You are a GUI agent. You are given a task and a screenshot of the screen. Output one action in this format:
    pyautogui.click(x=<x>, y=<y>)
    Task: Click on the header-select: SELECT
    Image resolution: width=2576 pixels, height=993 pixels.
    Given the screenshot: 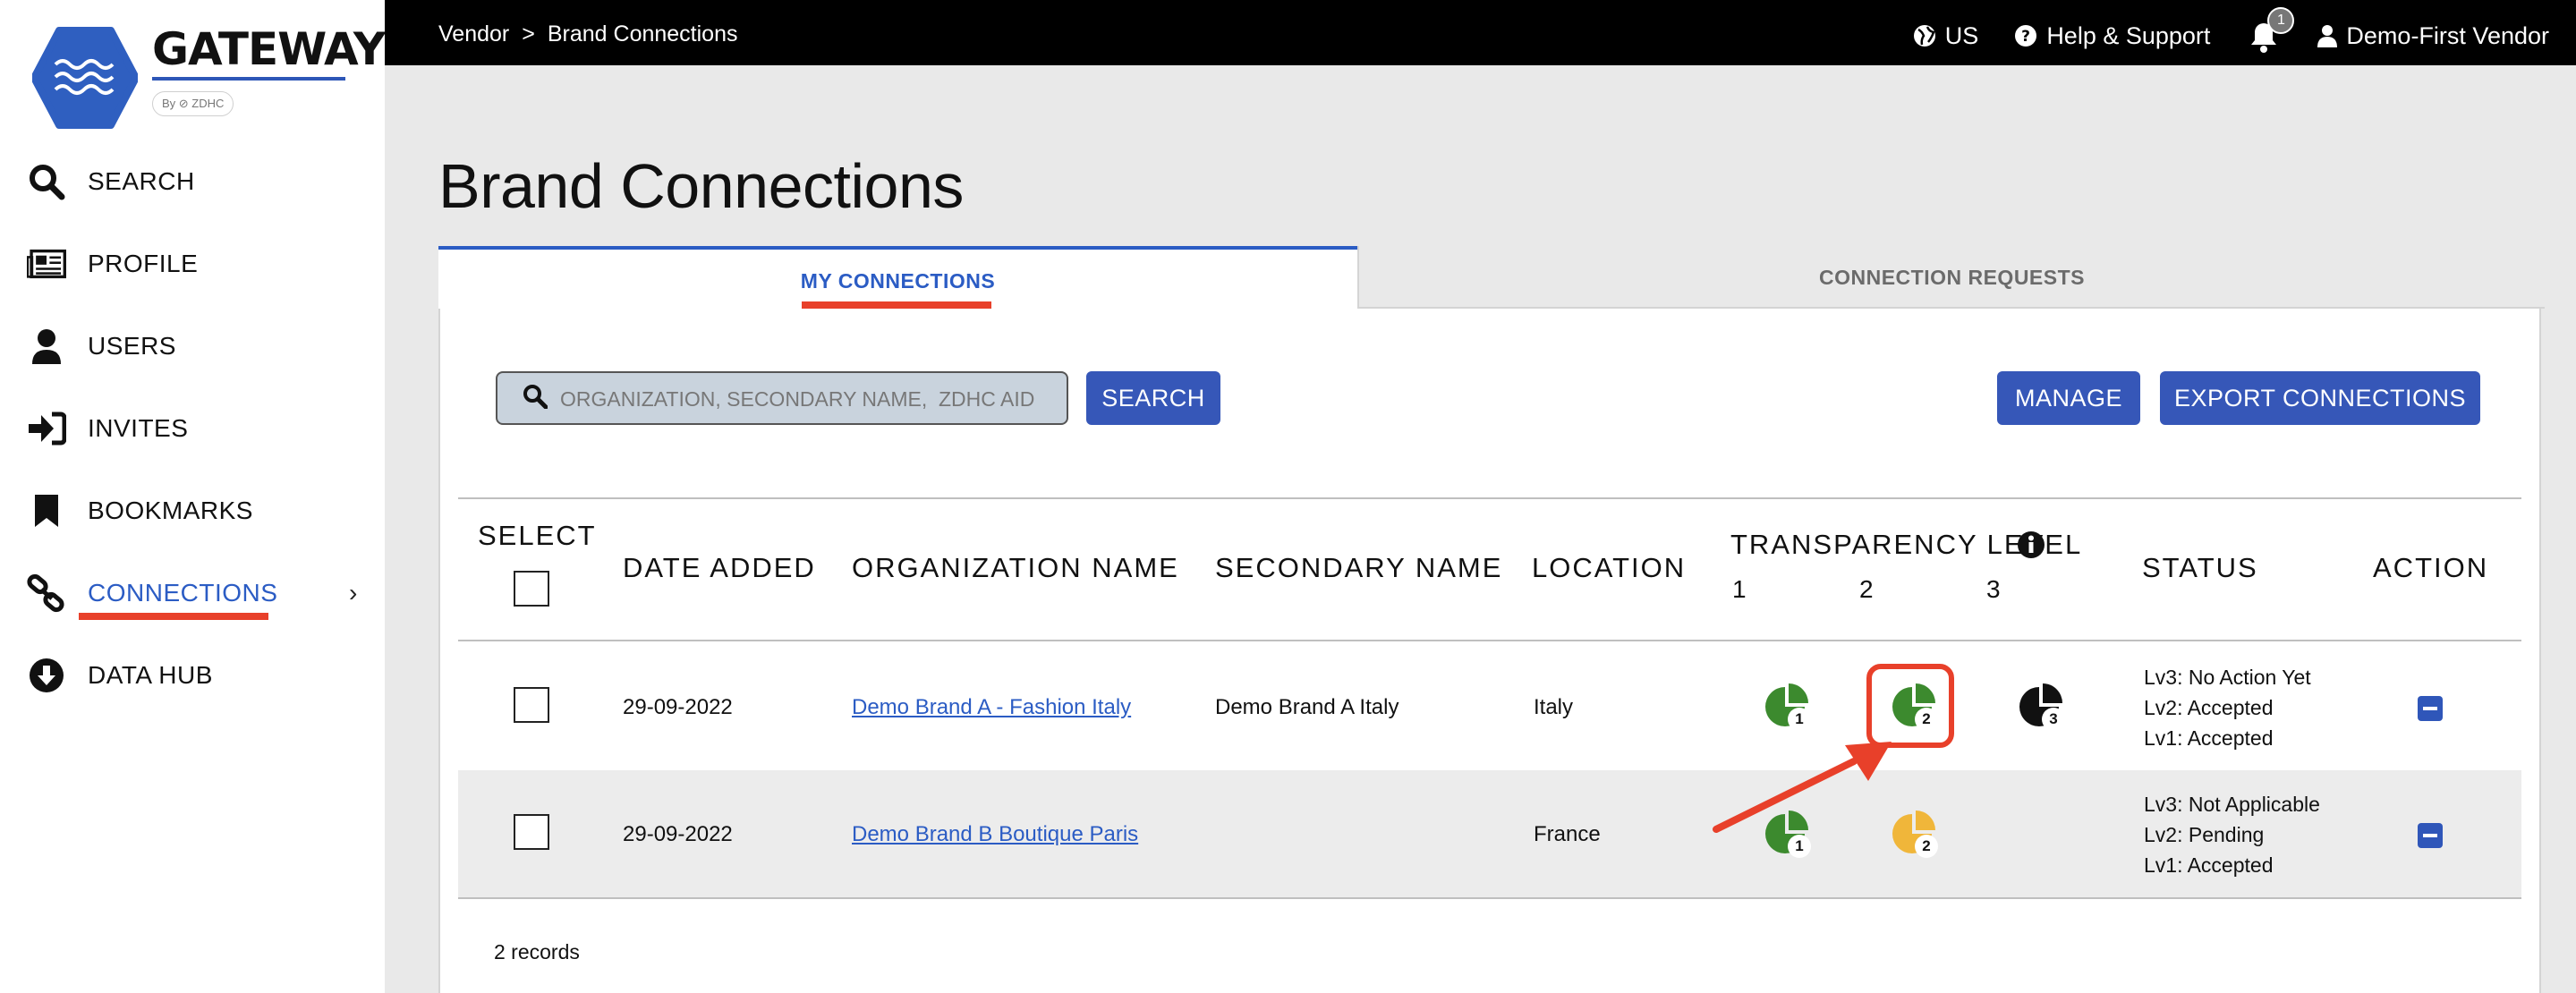 What is the action you would take?
    pyautogui.click(x=537, y=535)
    